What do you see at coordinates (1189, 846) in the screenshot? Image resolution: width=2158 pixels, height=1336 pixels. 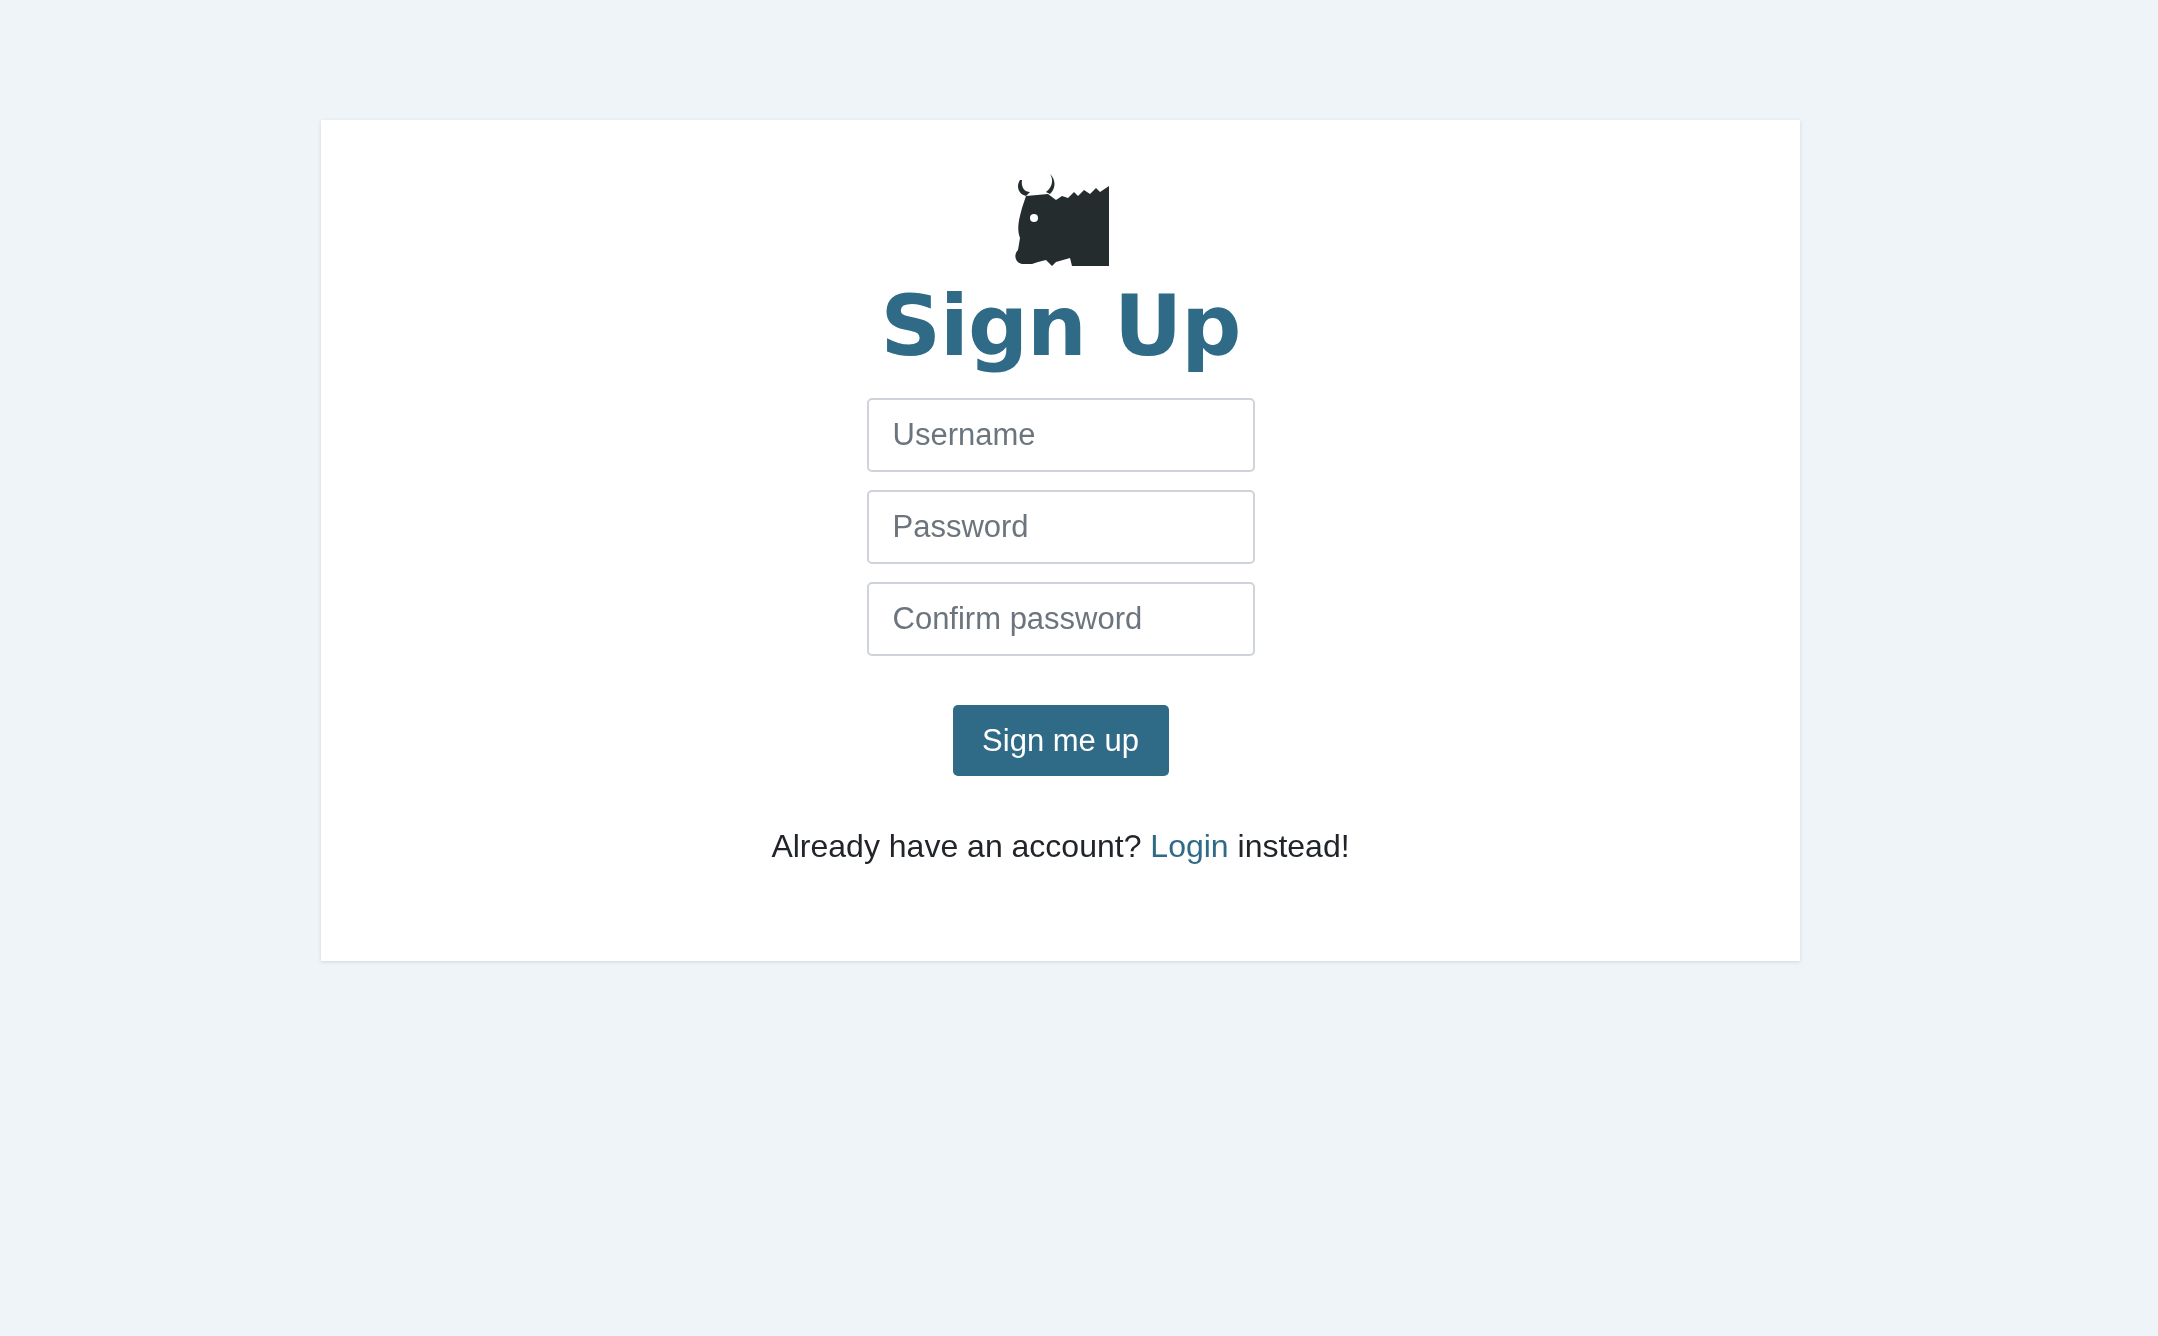 I see `login-link: Login` at bounding box center [1189, 846].